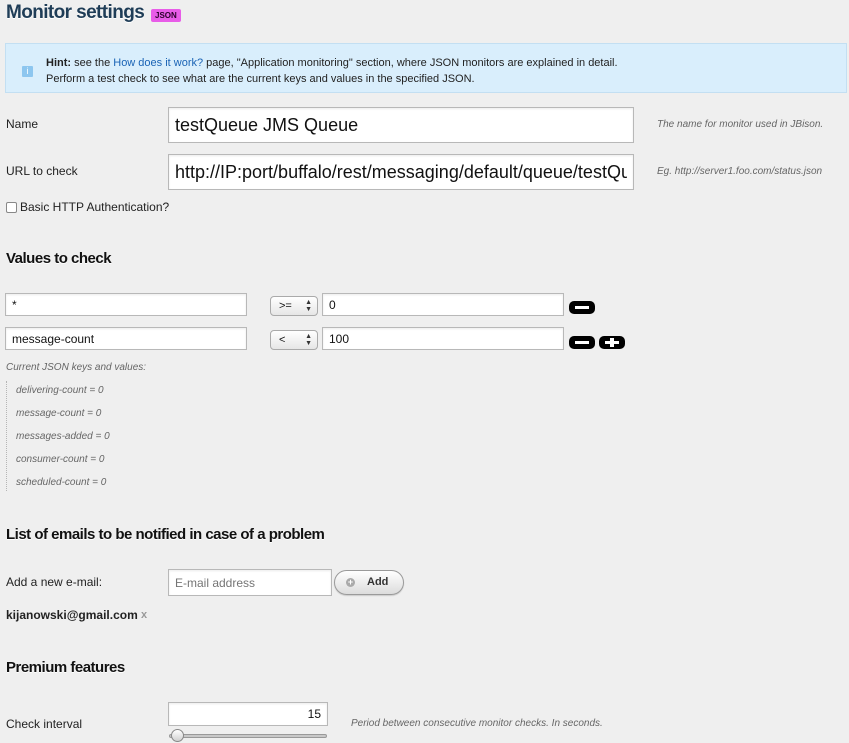  What do you see at coordinates (11, 207) in the screenshot?
I see `basic-auth-checkbox` at bounding box center [11, 207].